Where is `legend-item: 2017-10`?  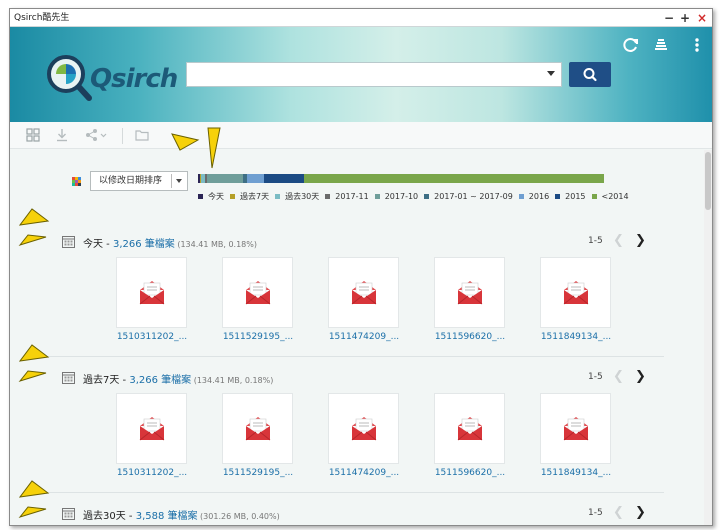
legend-item: 2017-10 is located at coordinates (396, 196).